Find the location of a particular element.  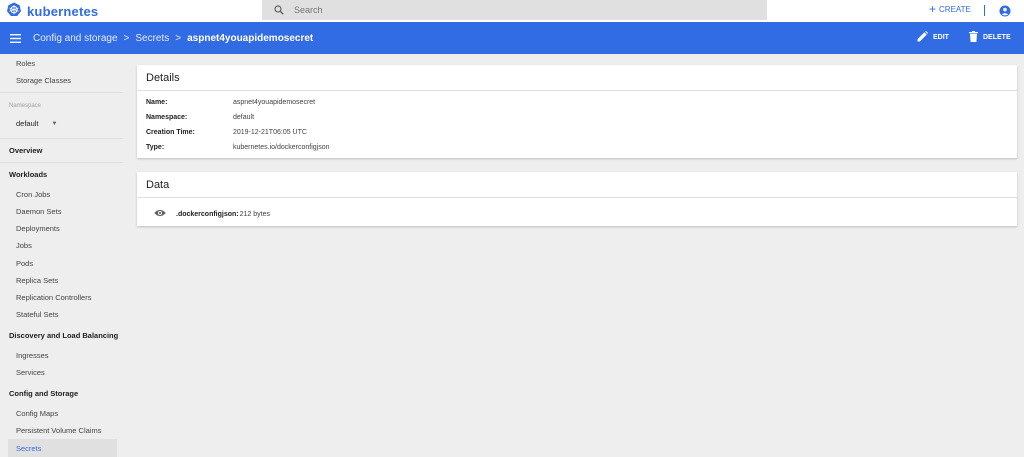

create-label: CREATE is located at coordinates (955, 9).